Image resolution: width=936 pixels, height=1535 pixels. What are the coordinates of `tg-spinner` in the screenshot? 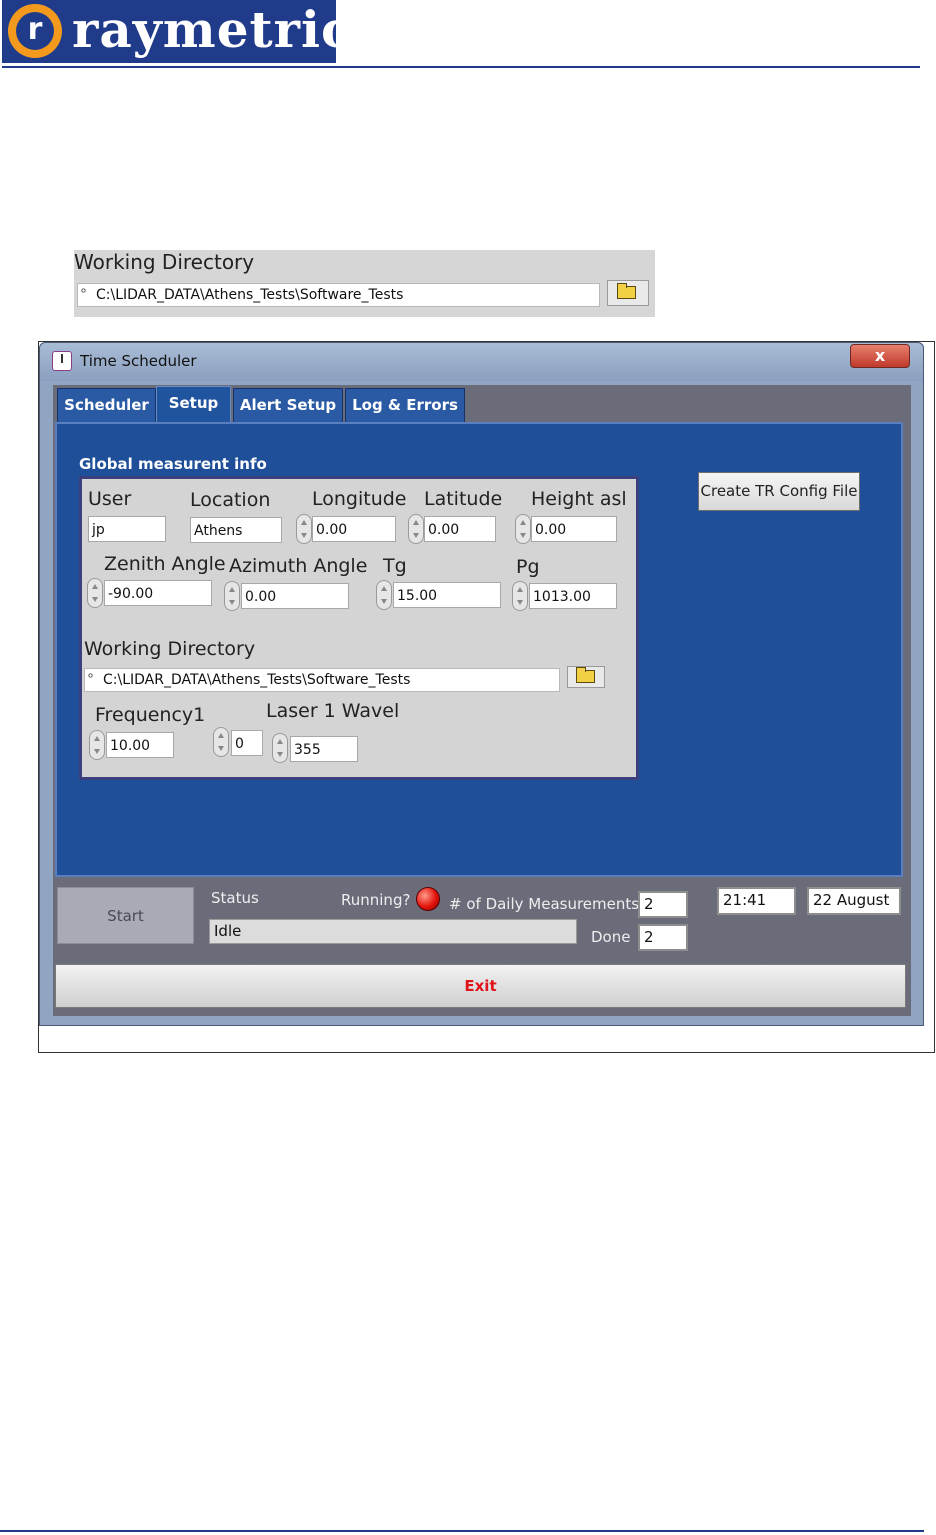 It's located at (384, 595).